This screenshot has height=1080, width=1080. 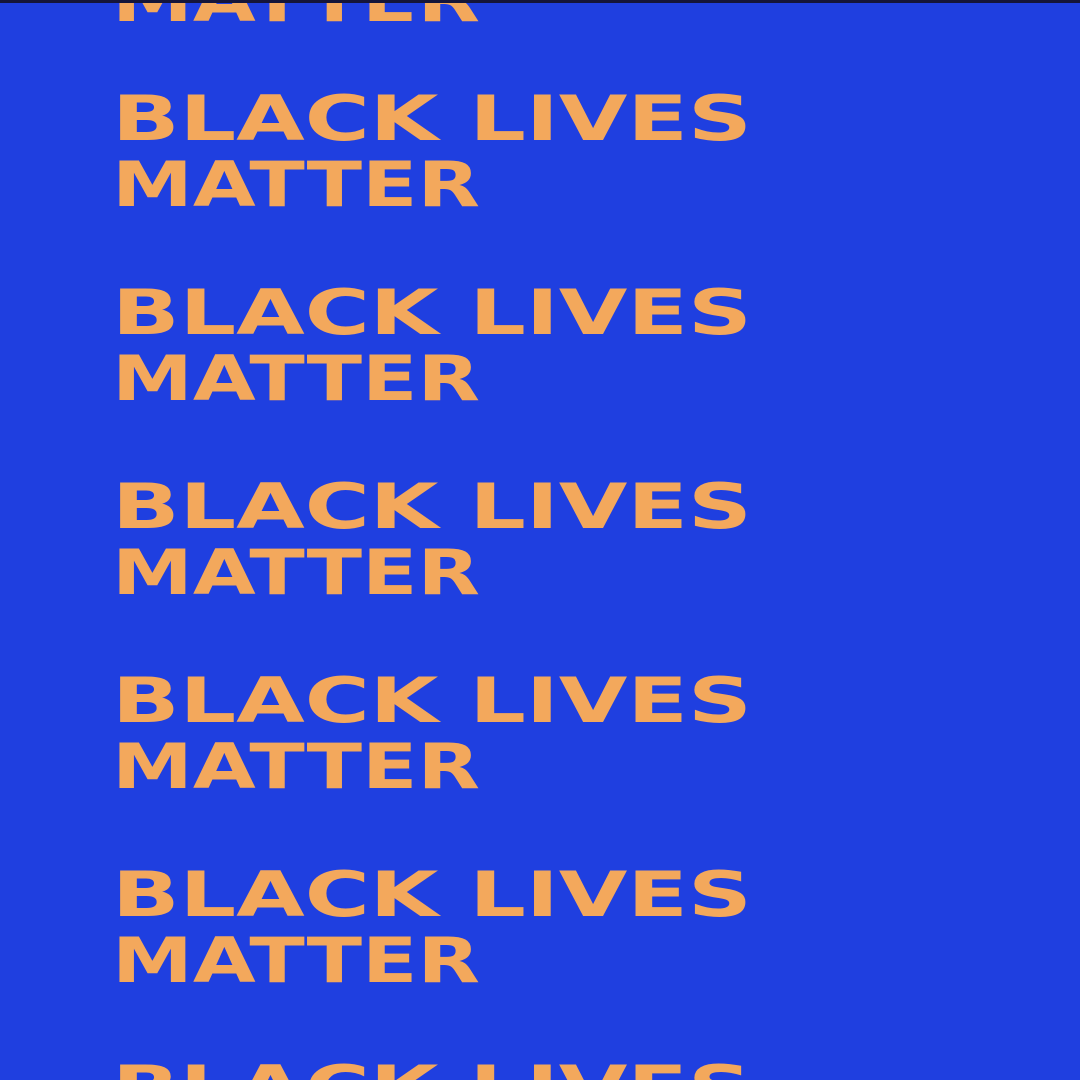 What do you see at coordinates (540, 1) in the screenshot?
I see `top-edge-divider` at bounding box center [540, 1].